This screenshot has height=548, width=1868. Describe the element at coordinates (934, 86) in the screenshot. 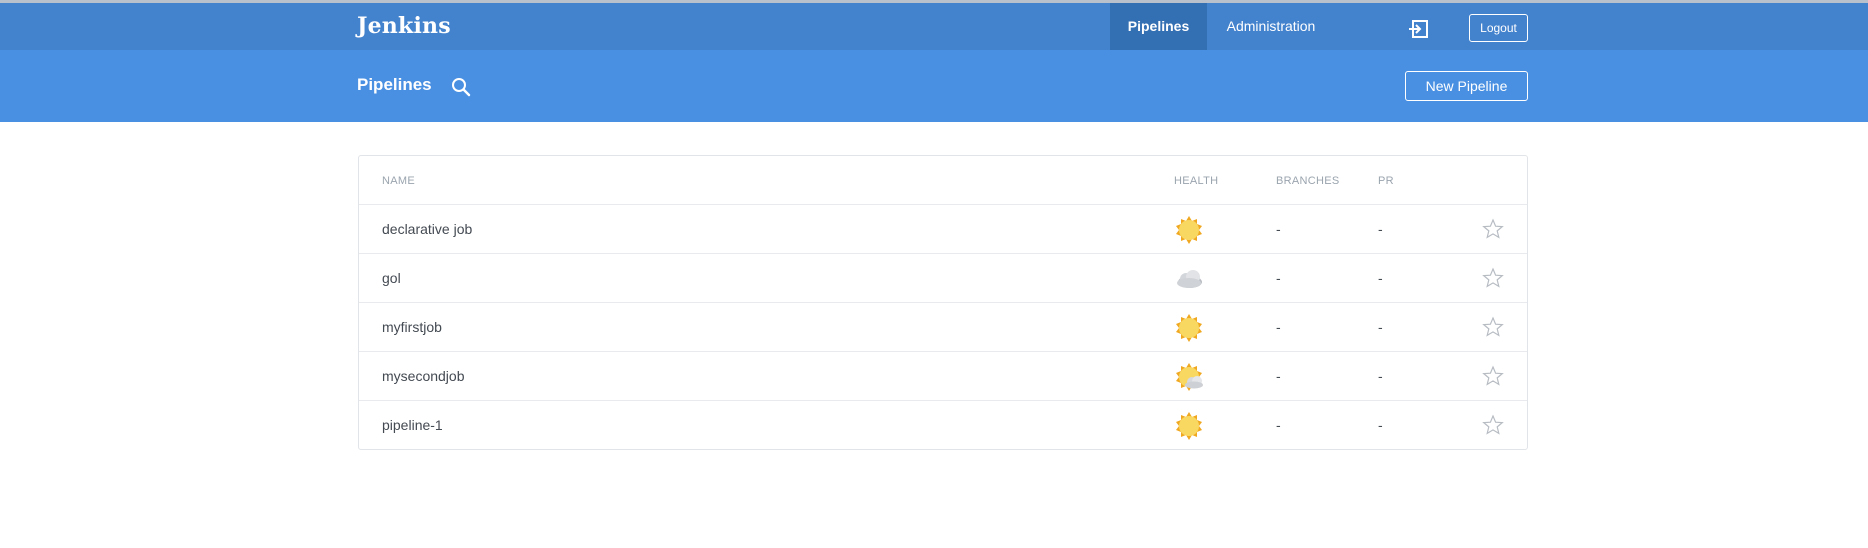

I see `pipelines-header: Pipelines New Pipeline` at that location.